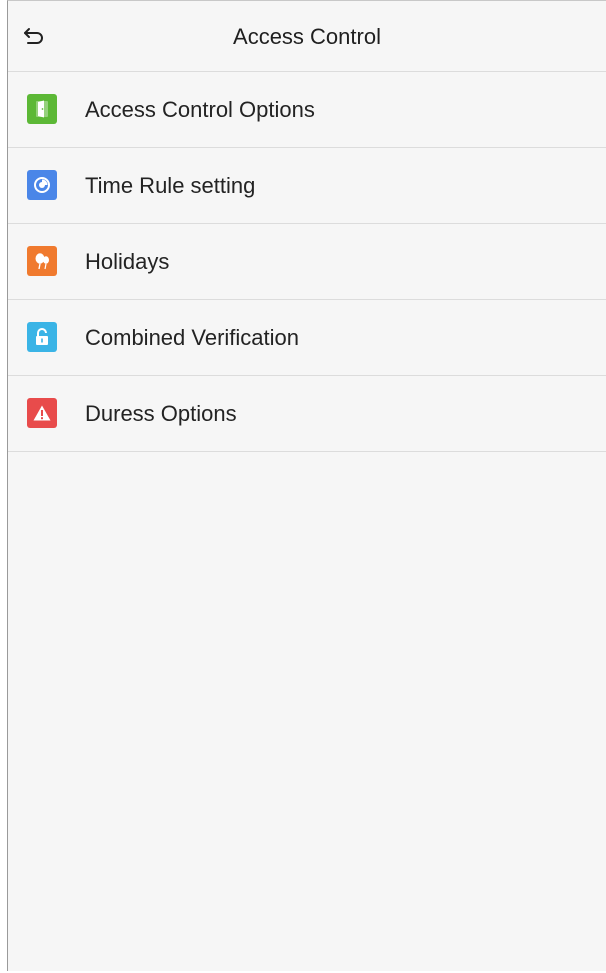 This screenshot has height=973, width=606. Describe the element at coordinates (42, 413) in the screenshot. I see `warning-icon` at that location.